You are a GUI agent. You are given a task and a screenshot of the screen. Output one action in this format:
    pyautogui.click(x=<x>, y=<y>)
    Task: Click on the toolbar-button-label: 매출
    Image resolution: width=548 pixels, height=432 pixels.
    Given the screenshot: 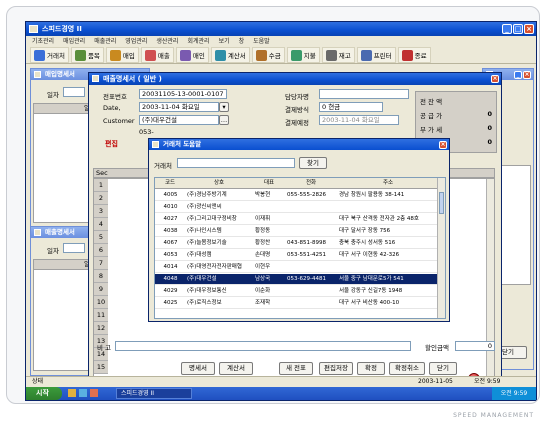 What is the action you would take?
    pyautogui.click(x=163, y=56)
    